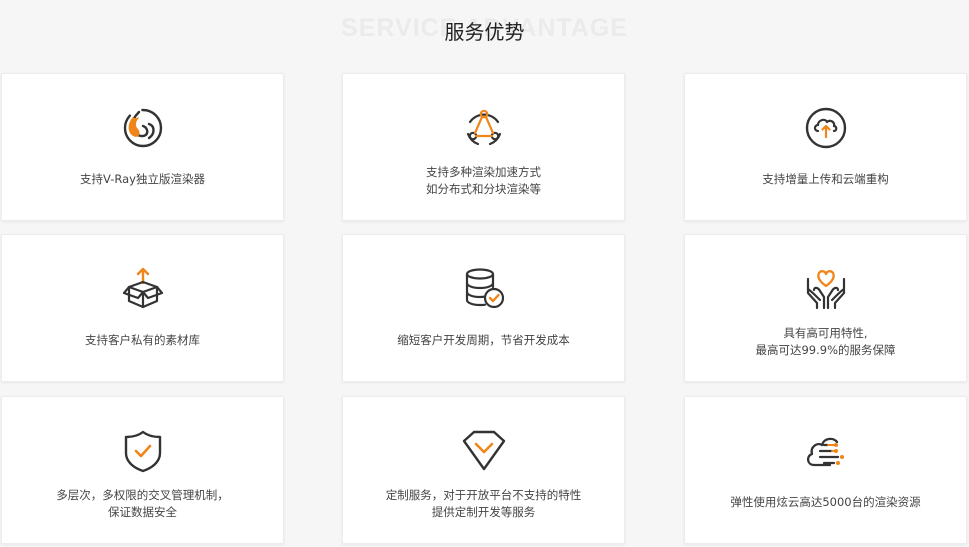  I want to click on feature-card-text: 支持V-Ray独立版渲染器, so click(142, 179).